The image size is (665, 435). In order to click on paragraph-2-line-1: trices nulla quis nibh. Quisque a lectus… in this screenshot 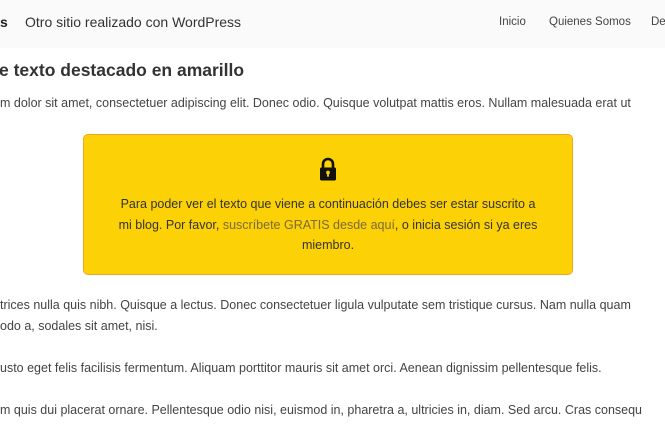, I will do `click(315, 305)`.